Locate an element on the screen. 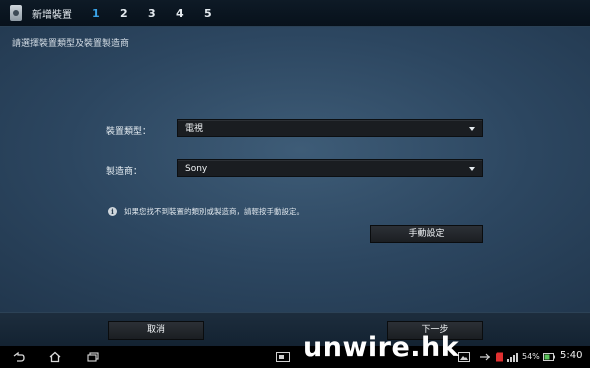 The height and width of the screenshot is (368, 590). device-type-label: 裝置類型： is located at coordinates (129, 132).